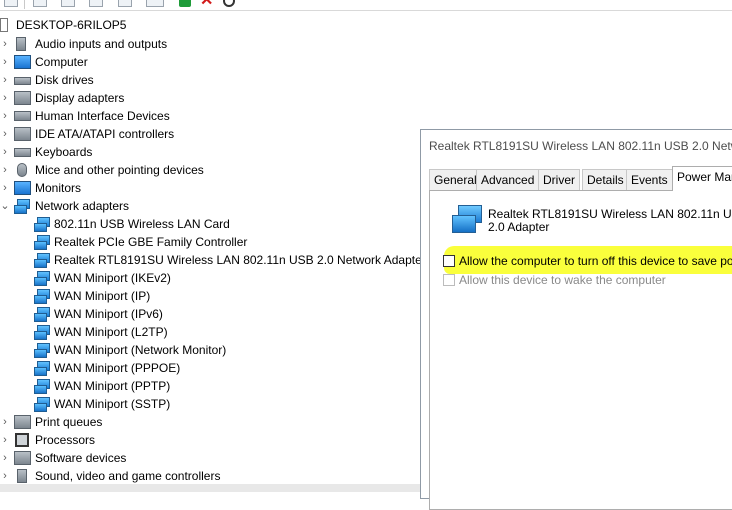  Describe the element at coordinates (100, 134) in the screenshot. I see `tree-item-ide: › IDE ATA/ATAPI controllers` at that location.